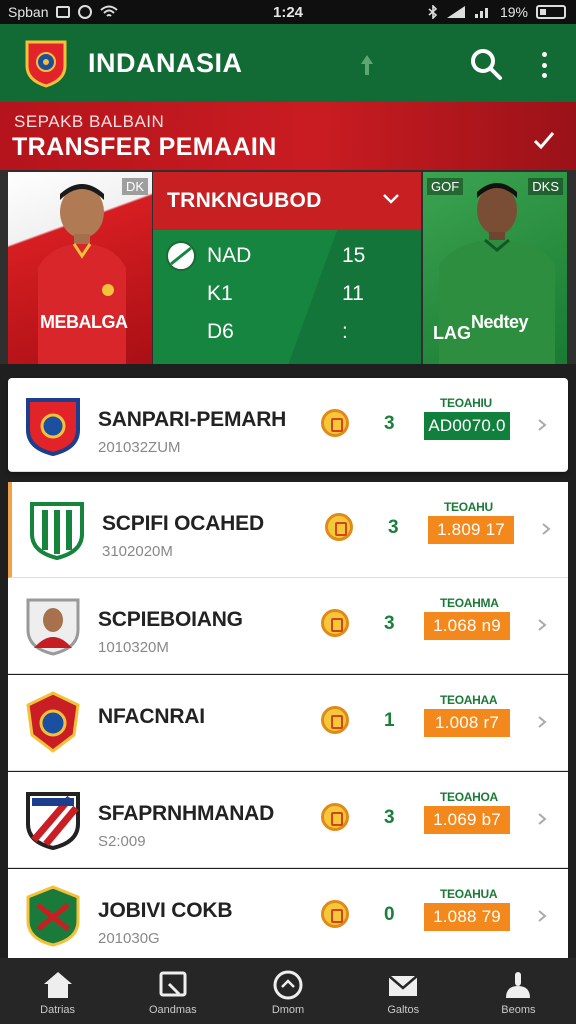 This screenshot has width=576, height=1024. What do you see at coordinates (500, 322) in the screenshot?
I see `jersey-sponsor: Nedtey` at bounding box center [500, 322].